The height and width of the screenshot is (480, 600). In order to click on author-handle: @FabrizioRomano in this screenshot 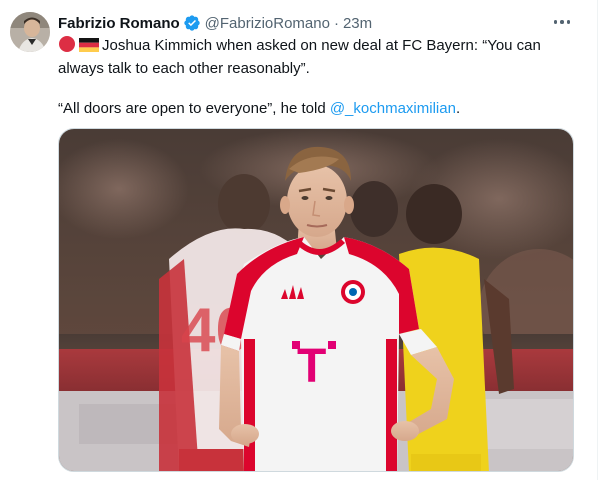, I will do `click(267, 23)`.